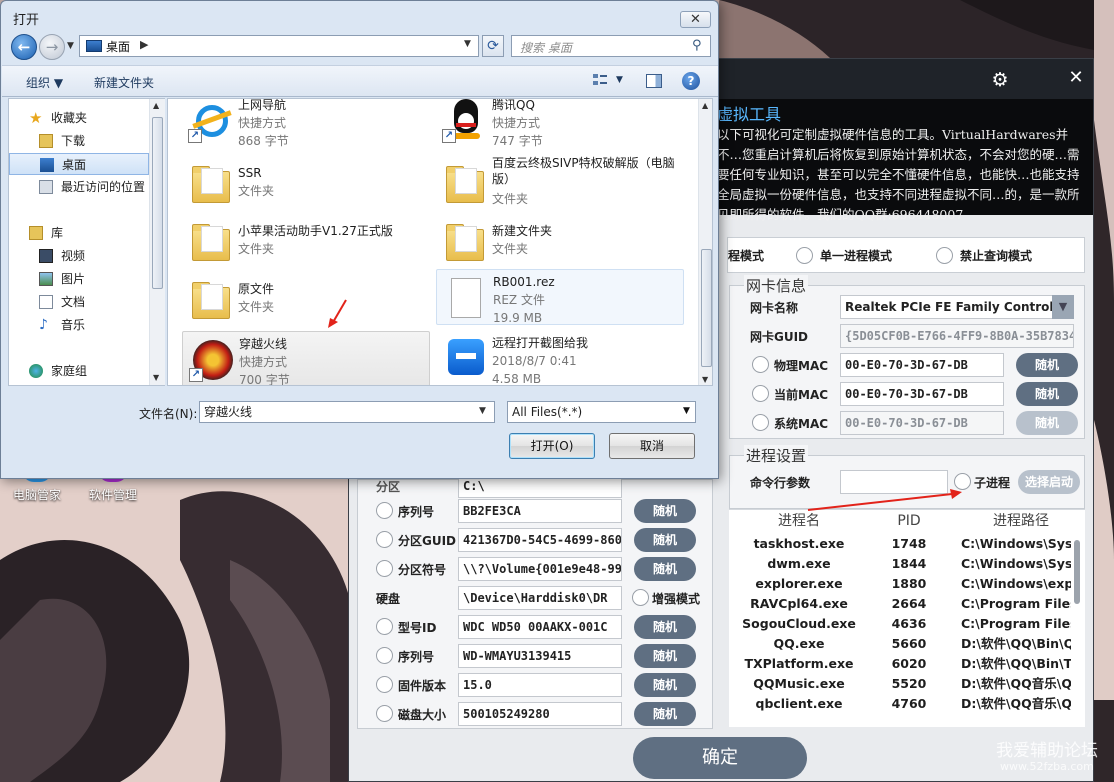 The width and height of the screenshot is (1114, 782). Describe the element at coordinates (384, 684) in the screenshot. I see `firmware-radio` at that location.